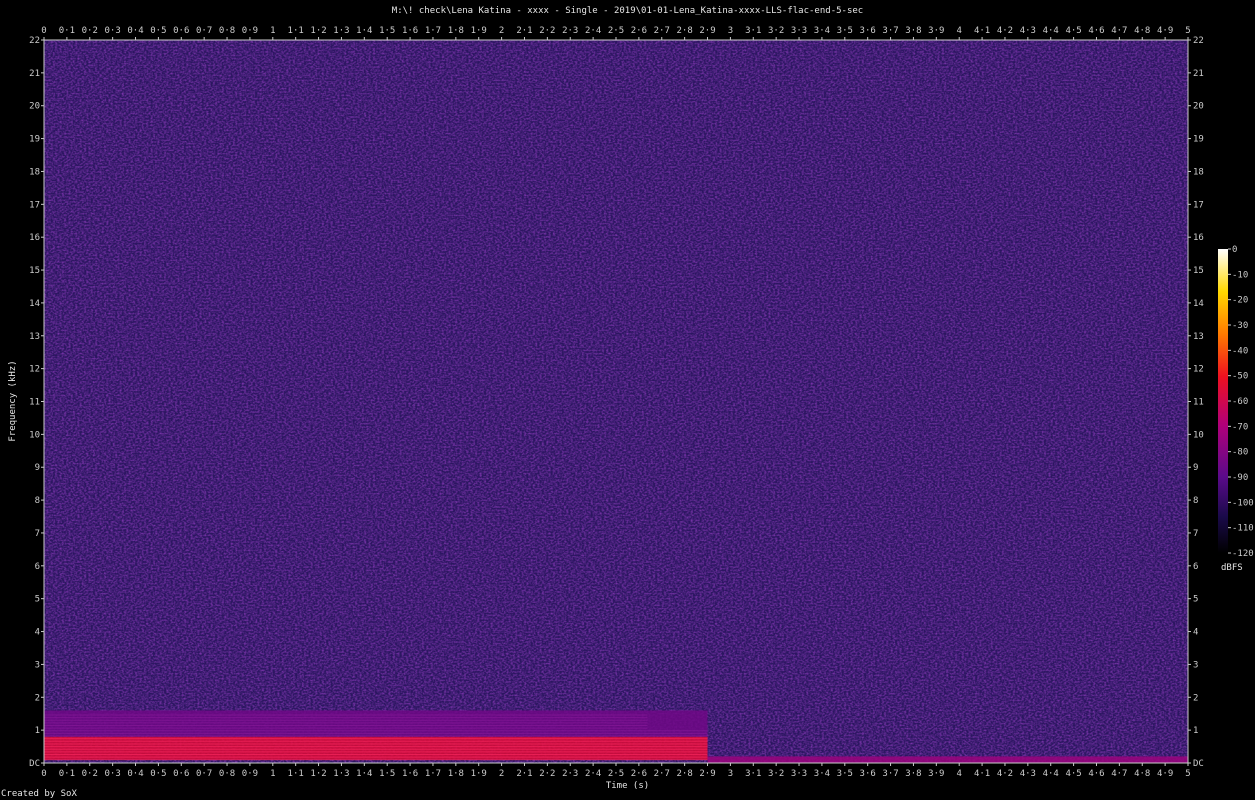 The width and height of the screenshot is (1255, 800). I want to click on colorbar-tick-label: -80, so click(1240, 453).